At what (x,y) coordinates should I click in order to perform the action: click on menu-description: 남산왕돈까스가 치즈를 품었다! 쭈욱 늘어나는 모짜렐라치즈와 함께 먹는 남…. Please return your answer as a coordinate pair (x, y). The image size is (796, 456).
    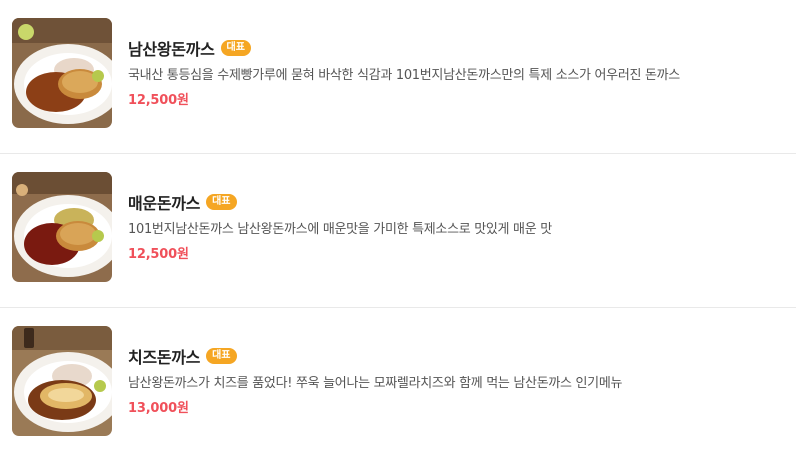
    Looking at the image, I should click on (375, 383).